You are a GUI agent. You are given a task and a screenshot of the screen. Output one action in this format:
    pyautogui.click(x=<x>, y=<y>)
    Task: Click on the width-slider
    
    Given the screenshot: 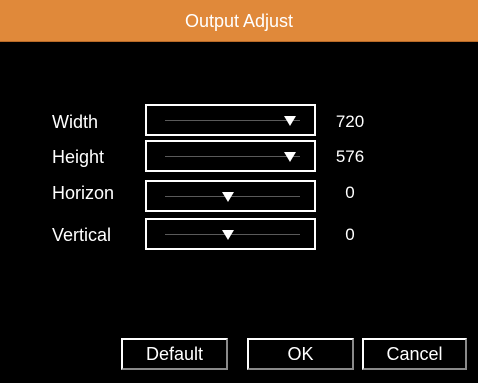 What is the action you would take?
    pyautogui.click(x=230, y=120)
    